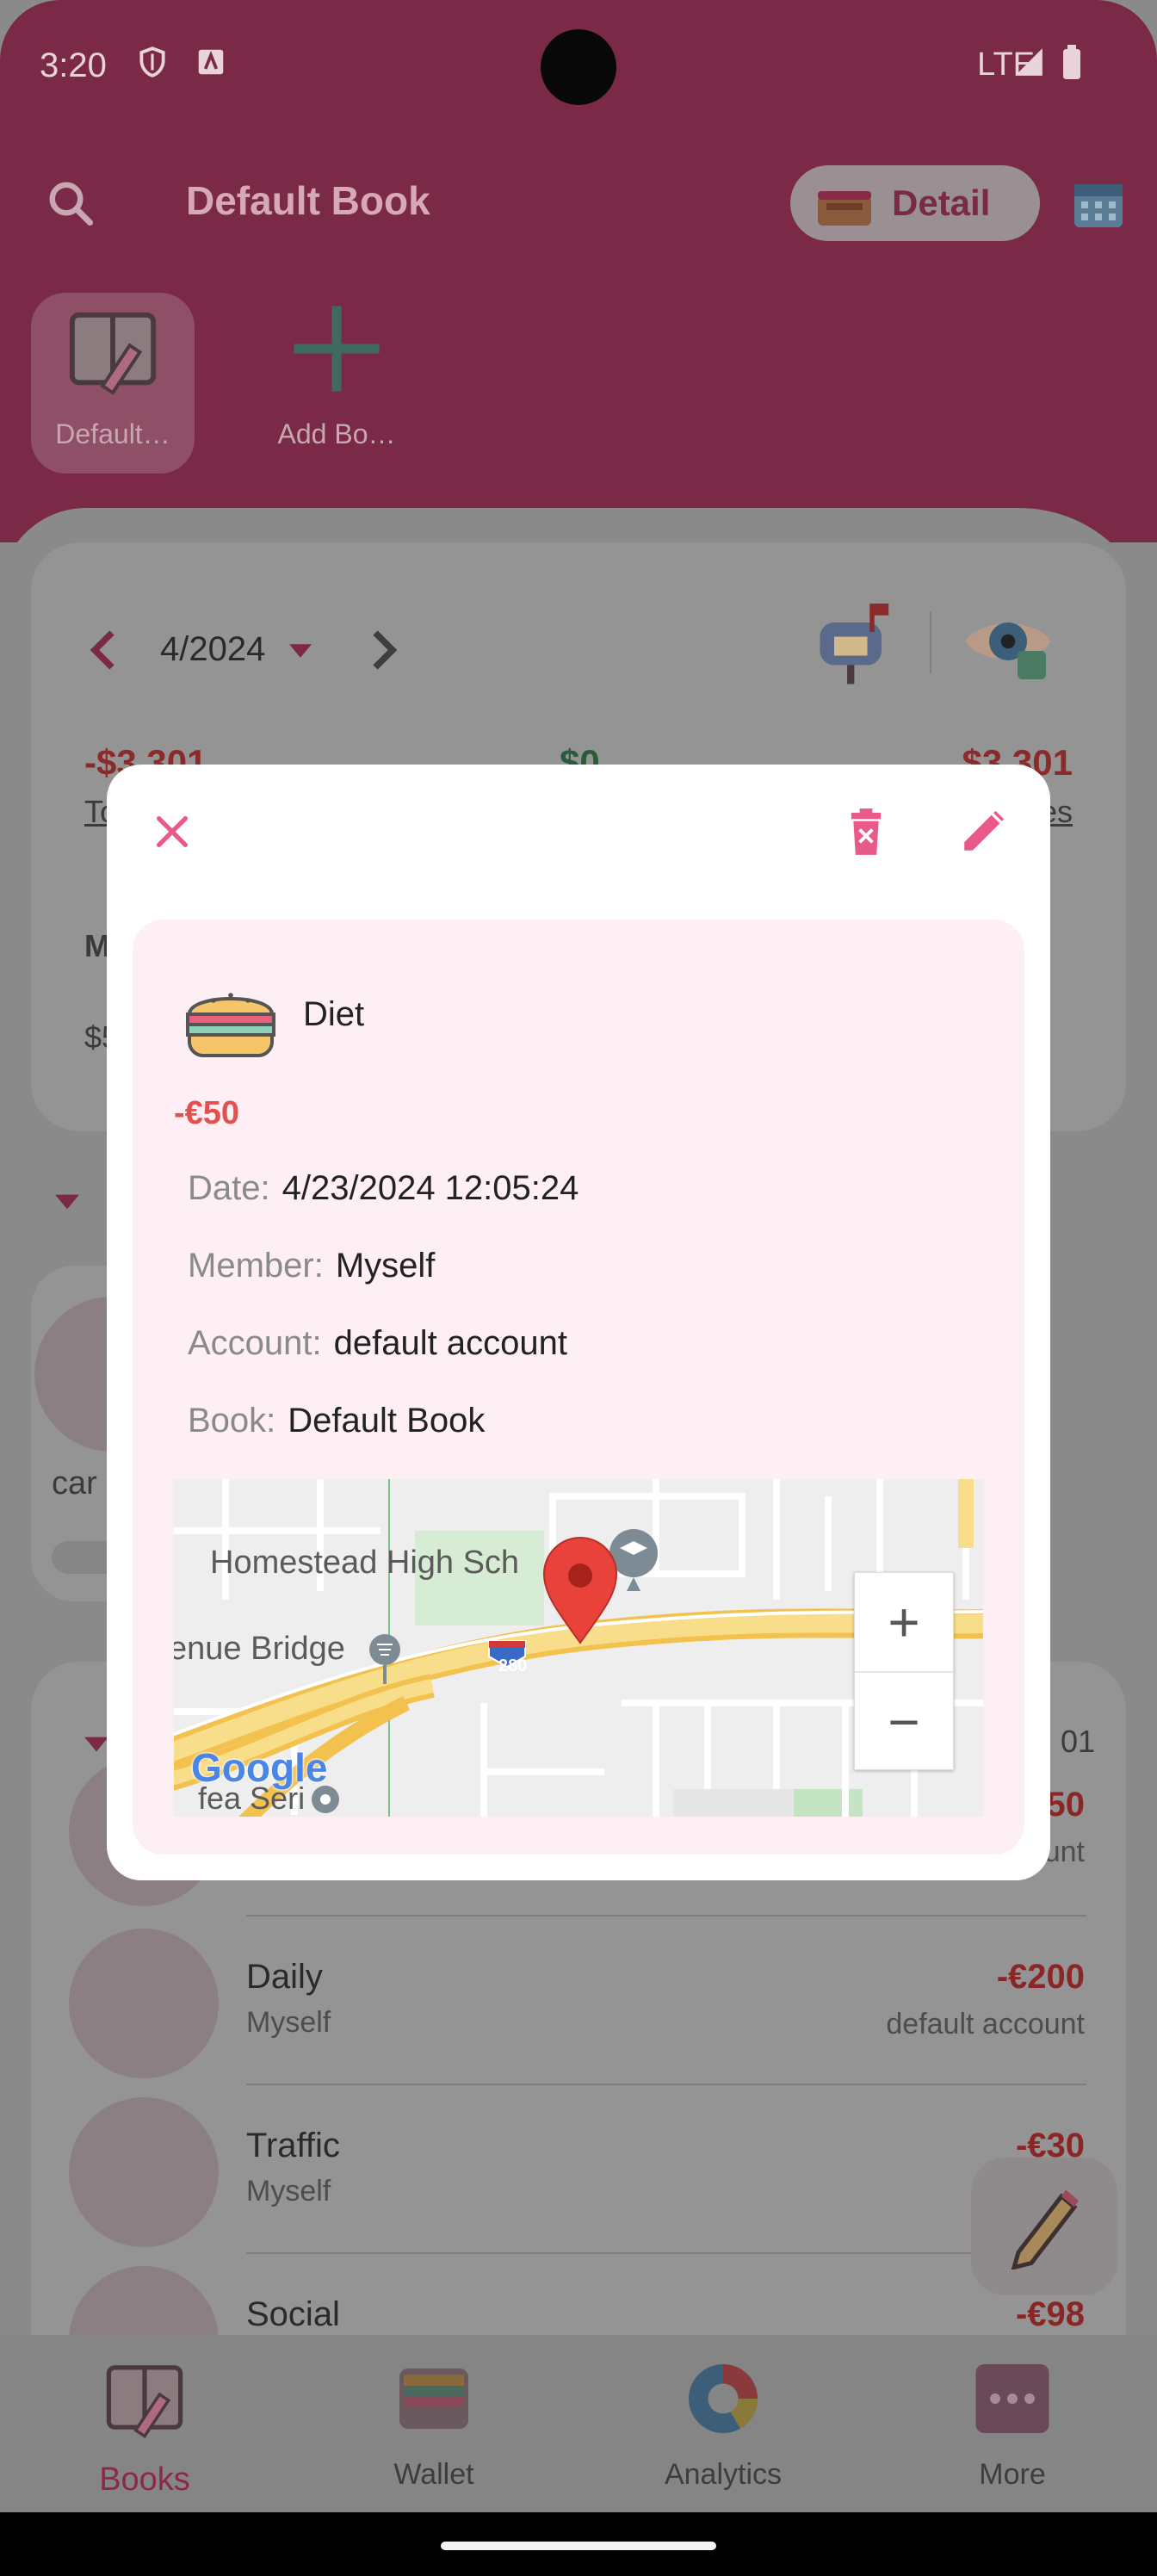  What do you see at coordinates (1071, 62) in the screenshot?
I see `battery-icon` at bounding box center [1071, 62].